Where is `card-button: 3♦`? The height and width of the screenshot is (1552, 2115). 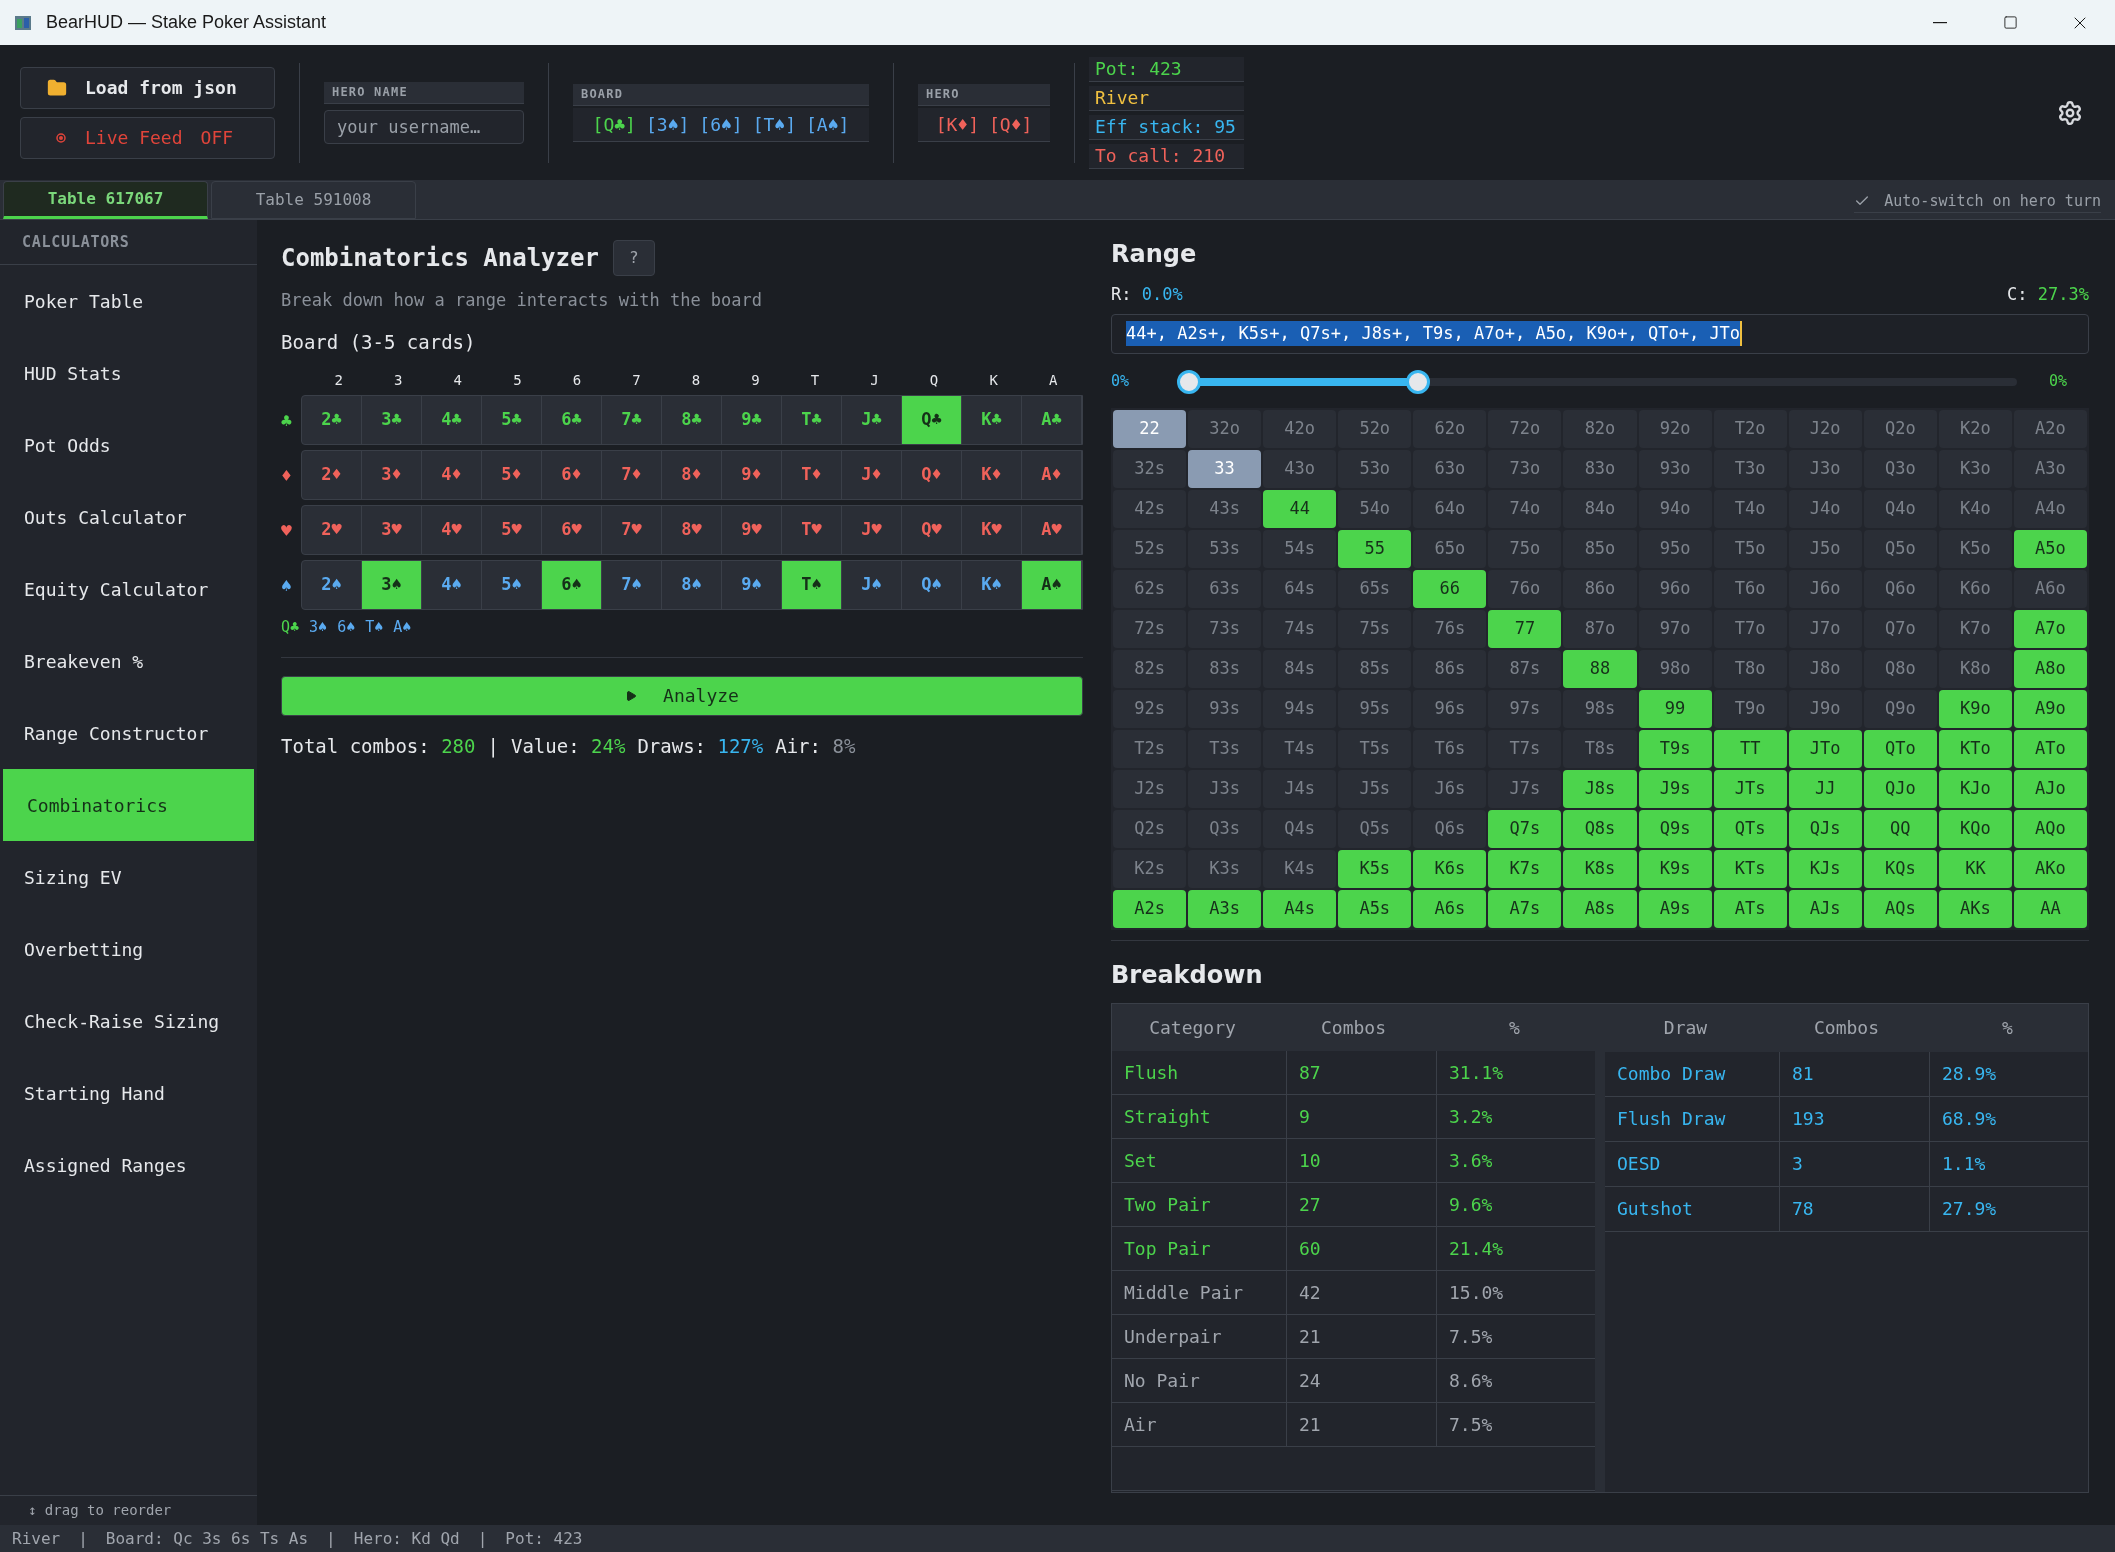
card-button: 3♦ is located at coordinates (392, 475).